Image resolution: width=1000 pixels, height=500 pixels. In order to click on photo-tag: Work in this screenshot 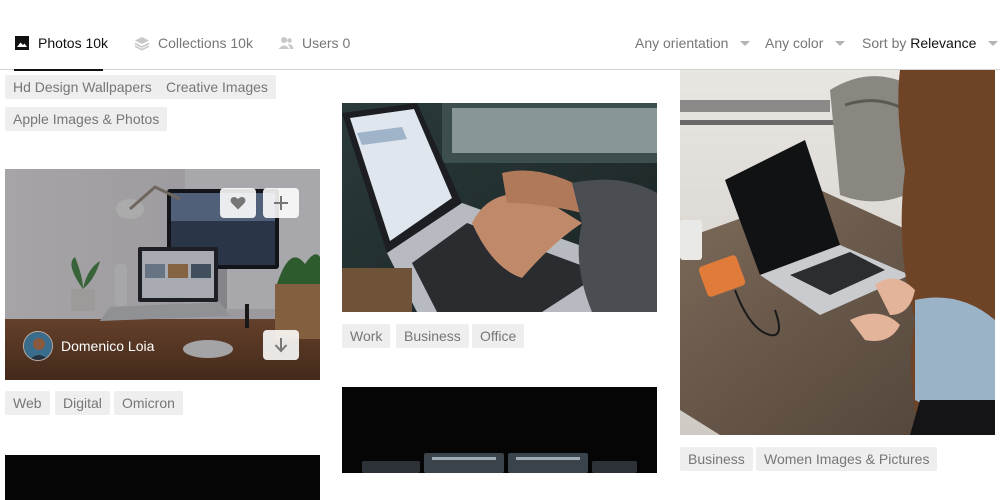, I will do `click(366, 336)`.